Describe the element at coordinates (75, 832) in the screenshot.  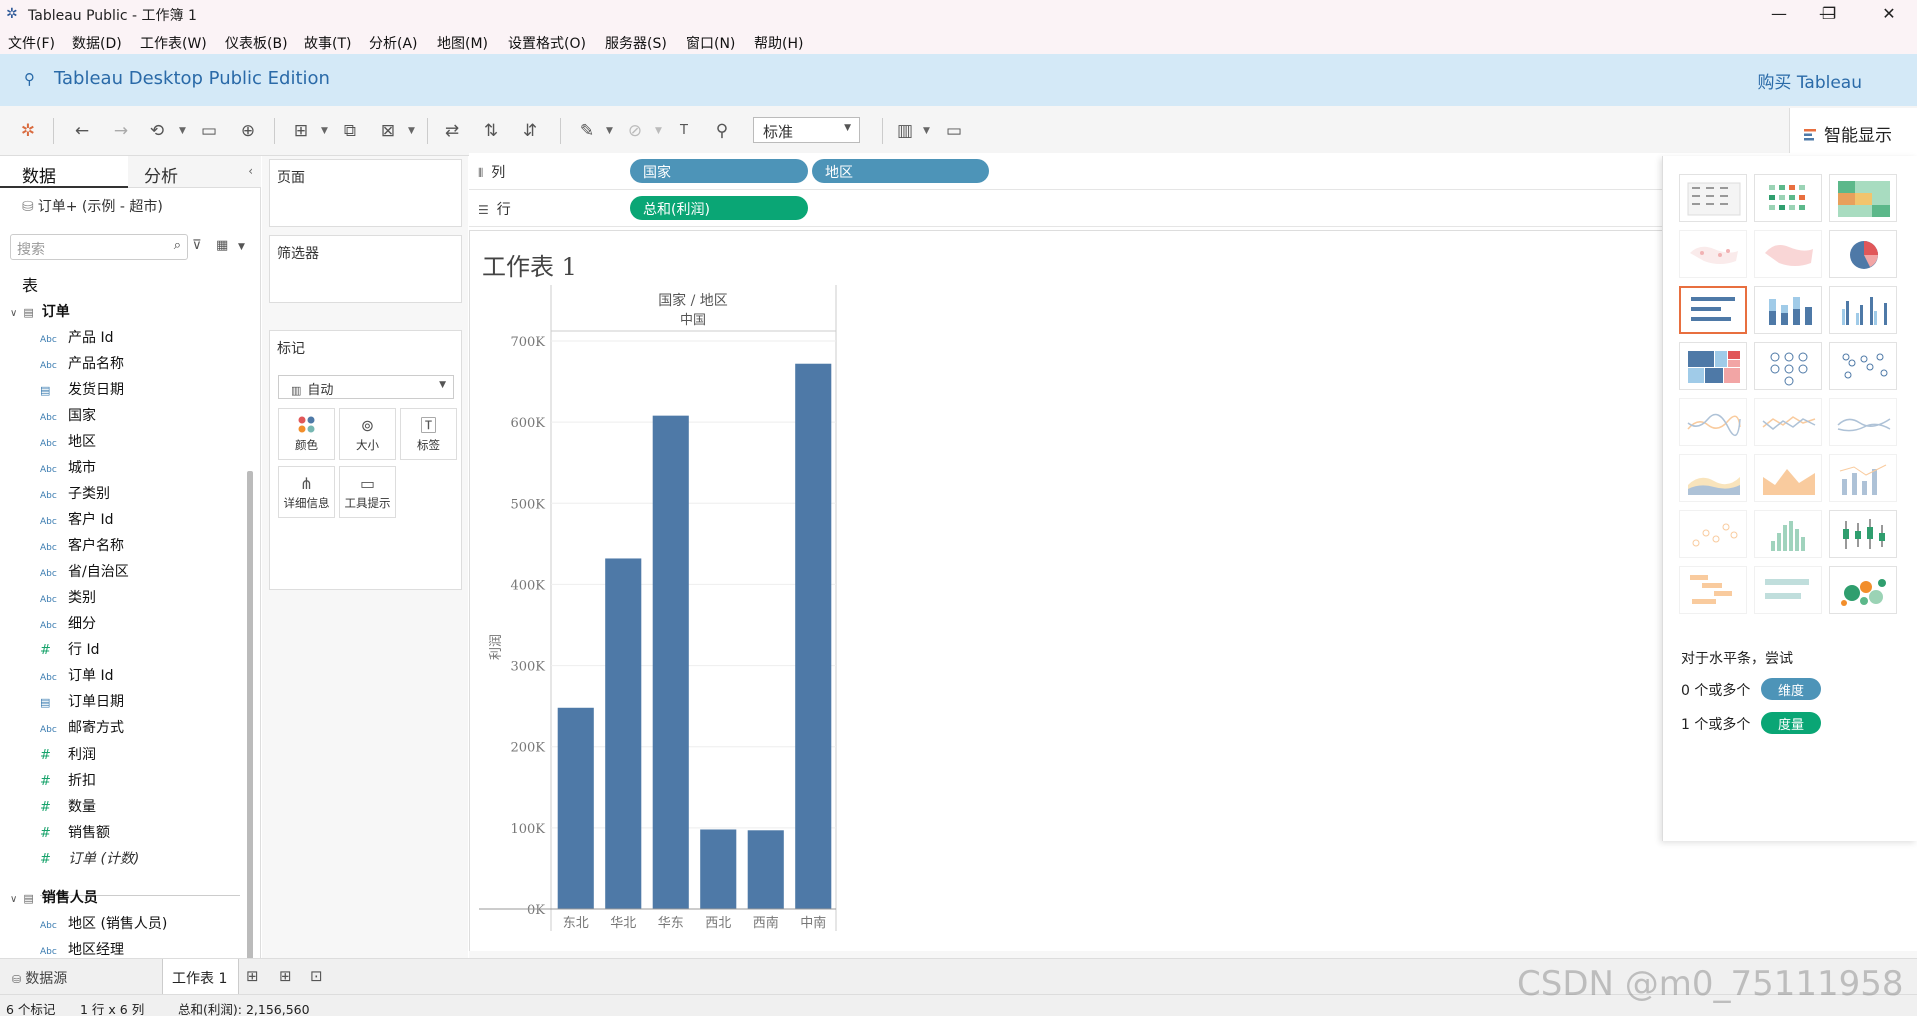
I see `measure-item: # 销售额` at that location.